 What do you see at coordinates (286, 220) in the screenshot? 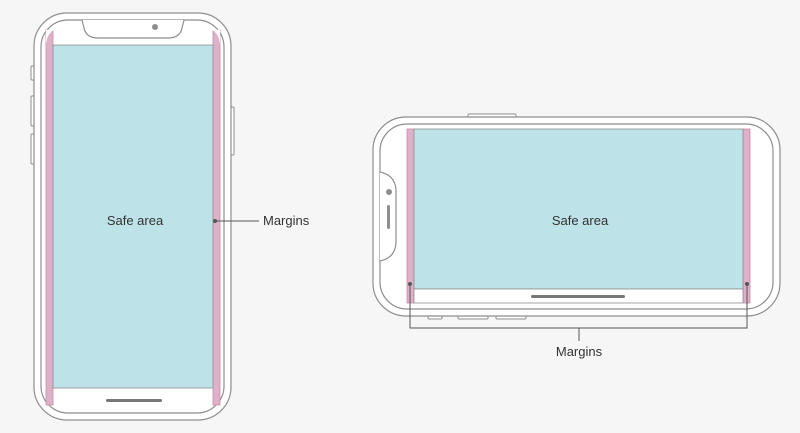
I see `portrait-margins-label: Margins` at bounding box center [286, 220].